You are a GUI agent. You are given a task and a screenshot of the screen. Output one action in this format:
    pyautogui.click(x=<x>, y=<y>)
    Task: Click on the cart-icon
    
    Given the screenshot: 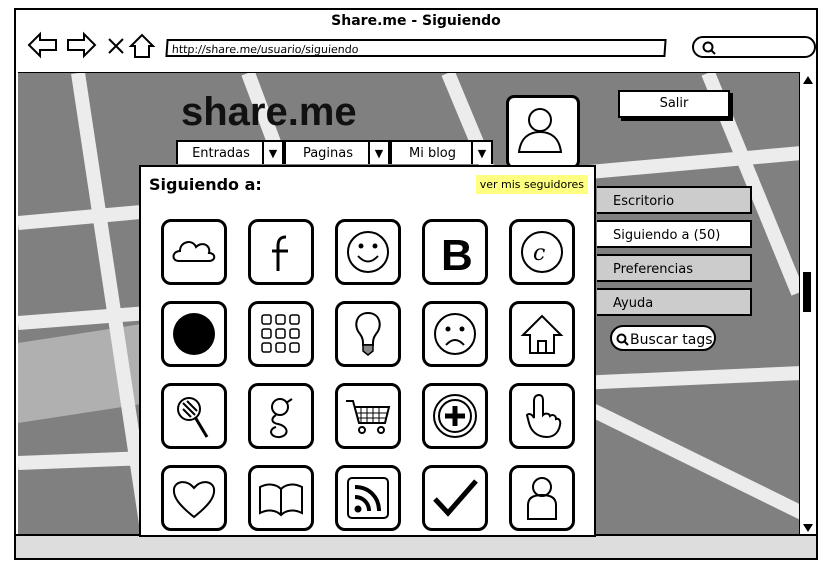 What is the action you would take?
    pyautogui.click(x=368, y=416)
    